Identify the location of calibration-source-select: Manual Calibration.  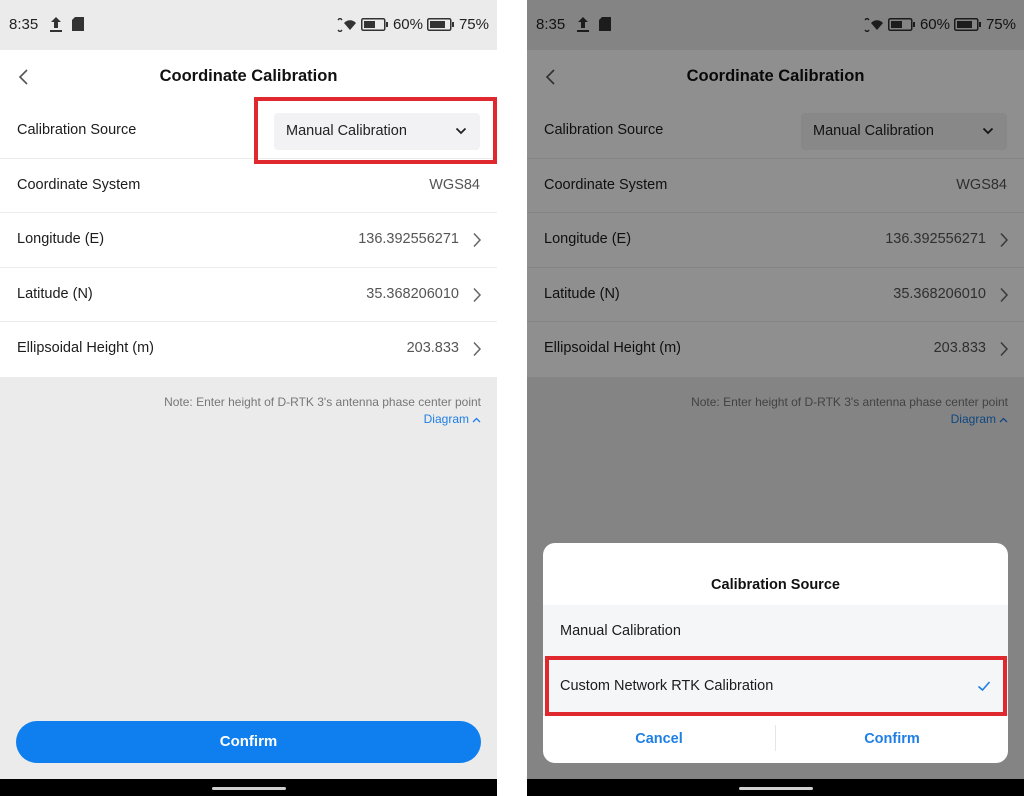
(377, 131).